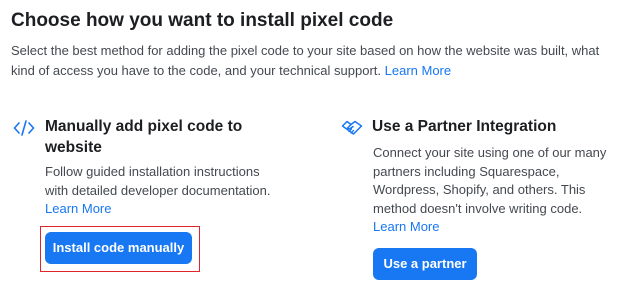 This screenshot has height=306, width=630. Describe the element at coordinates (144, 137) in the screenshot. I see `manual-option-title: Manually add pixel code to website` at that location.